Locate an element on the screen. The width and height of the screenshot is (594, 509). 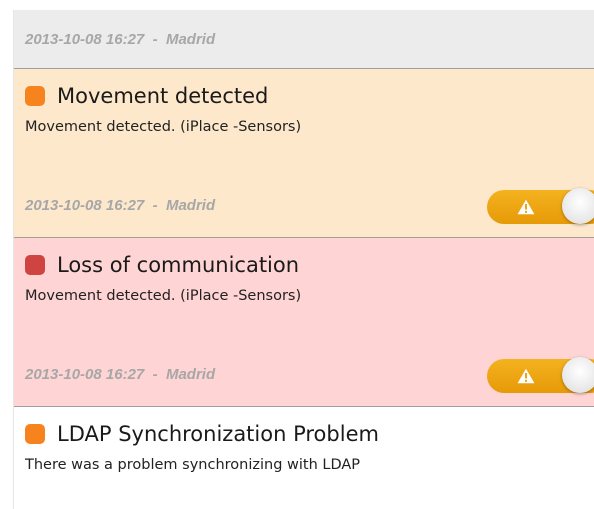
event-title: Loss of communication is located at coordinates (178, 265).